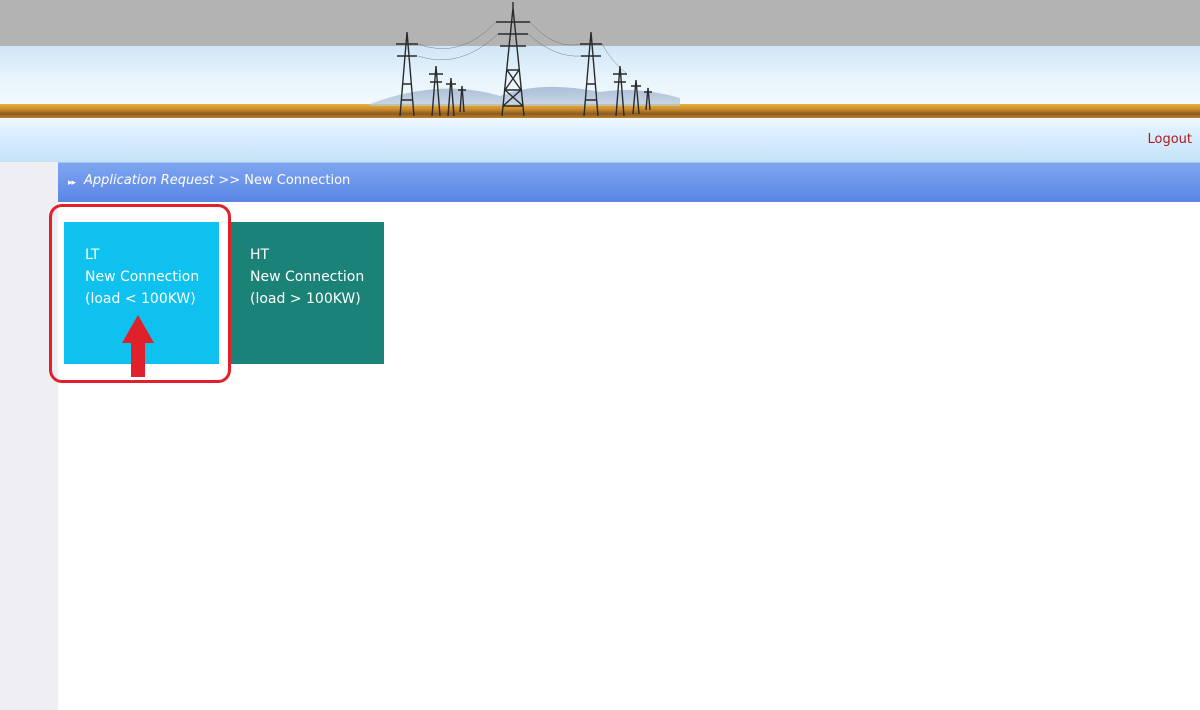  I want to click on breadcrumb-parent: Application Request, so click(149, 180).